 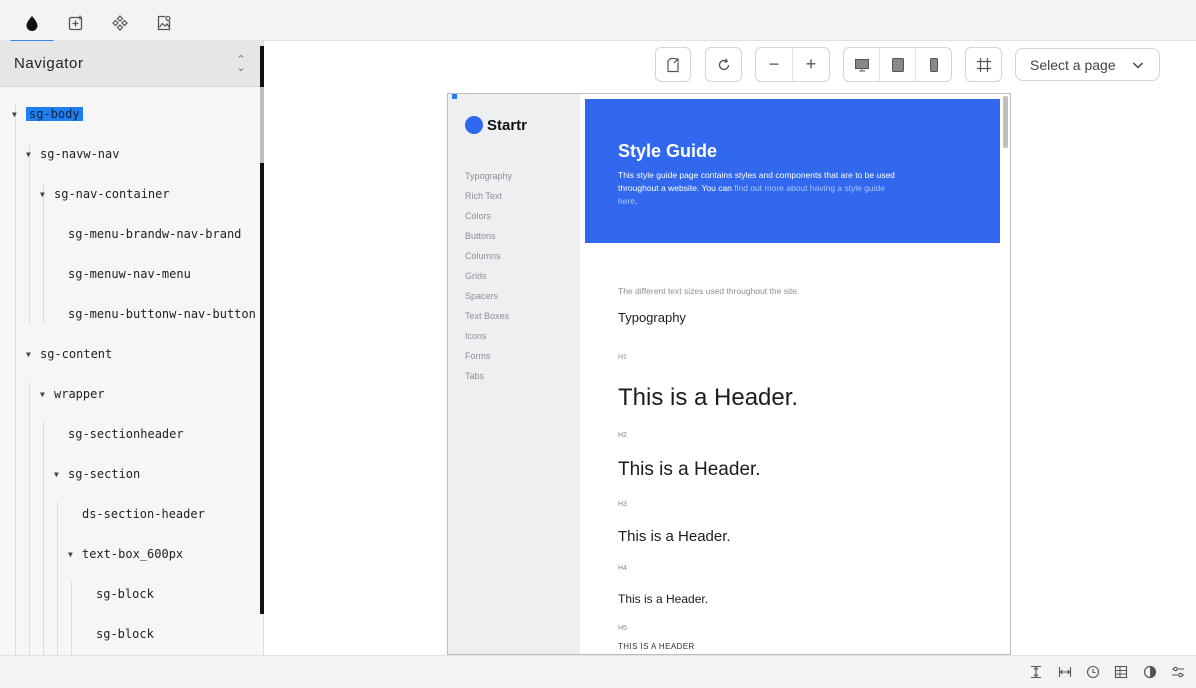 I want to click on tablet-icon, so click(x=897, y=64).